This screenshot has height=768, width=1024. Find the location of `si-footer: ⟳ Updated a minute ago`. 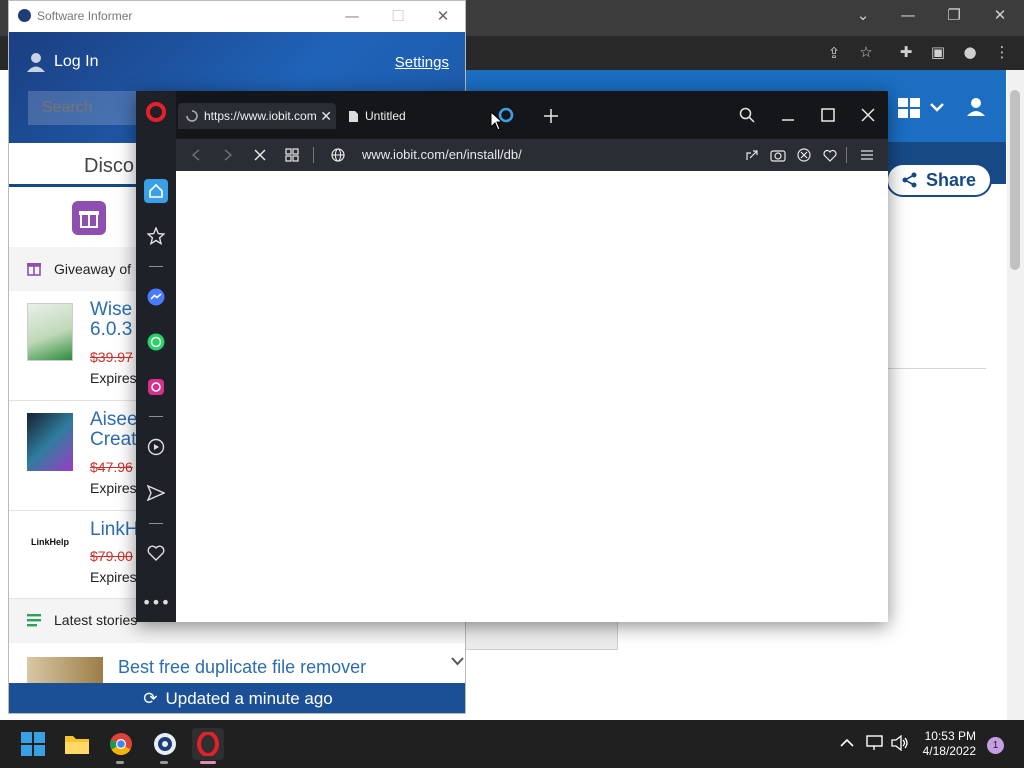

si-footer: ⟳ Updated a minute ago is located at coordinates (237, 698).